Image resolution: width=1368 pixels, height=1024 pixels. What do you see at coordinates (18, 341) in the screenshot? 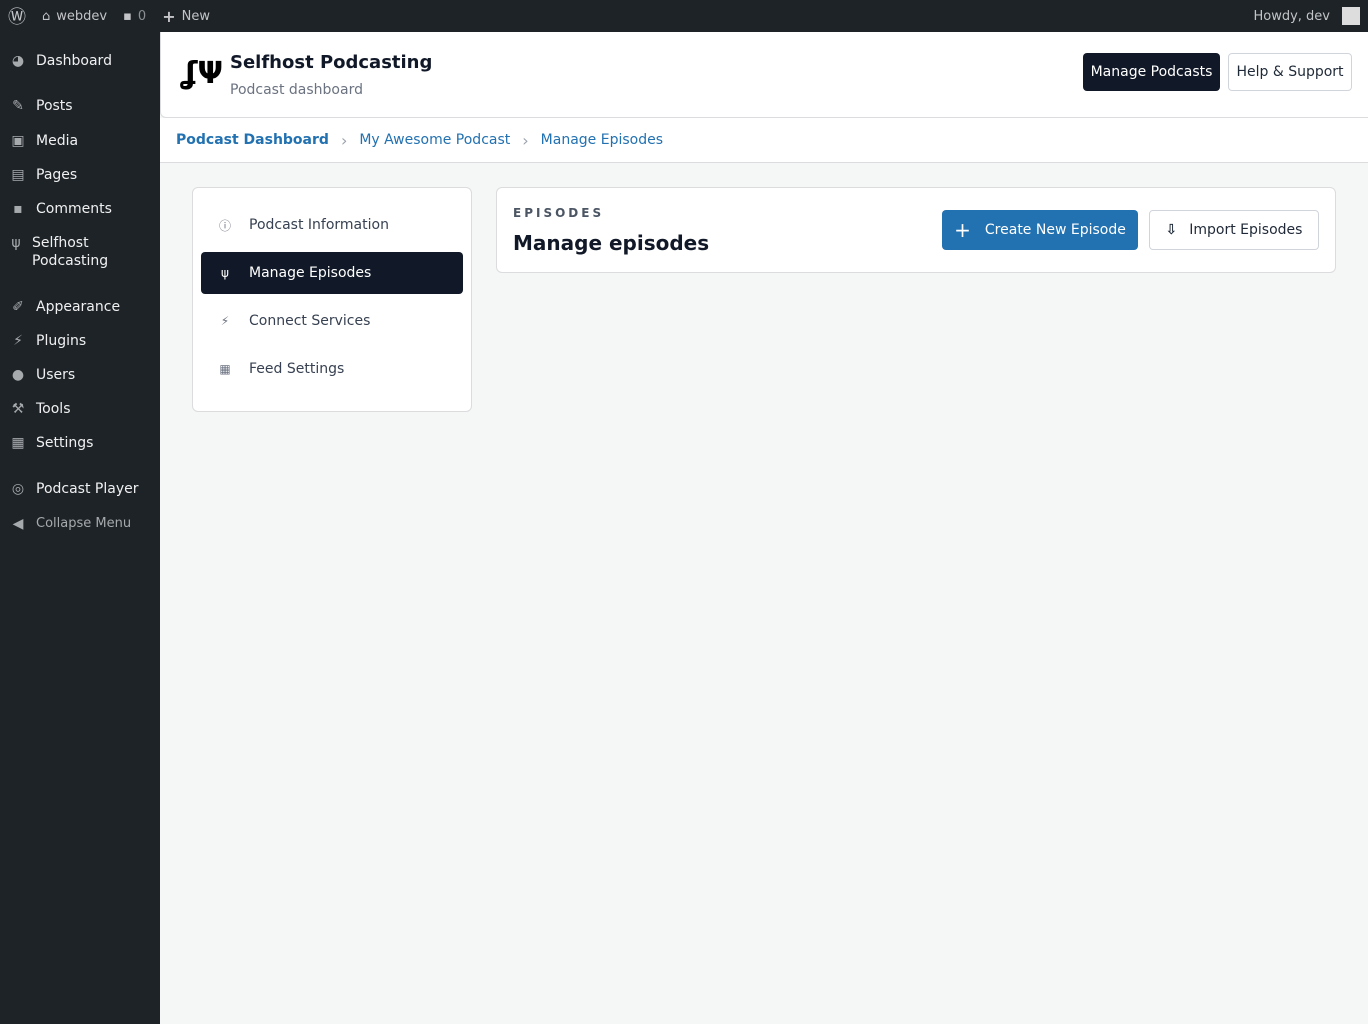
I see `plugin-icon: ⚡` at bounding box center [18, 341].